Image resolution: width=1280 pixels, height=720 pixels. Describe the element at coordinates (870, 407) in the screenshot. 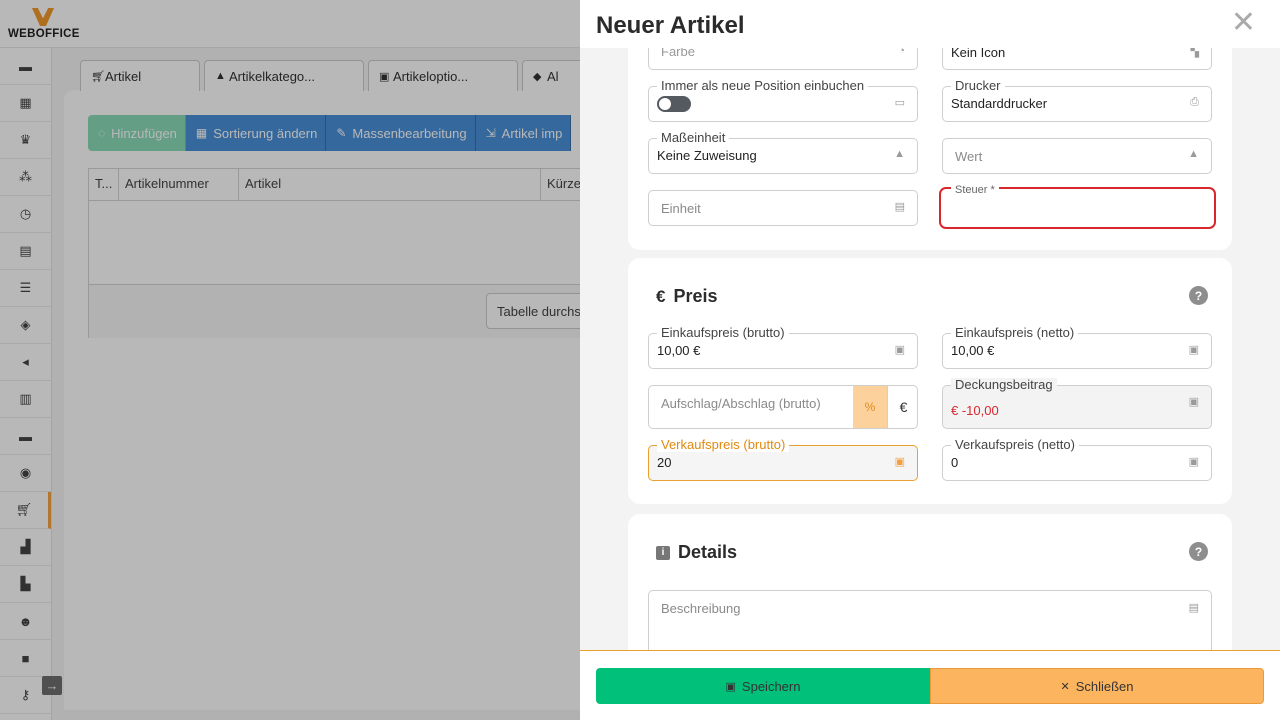

I see `percent-toggle-button: %` at that location.